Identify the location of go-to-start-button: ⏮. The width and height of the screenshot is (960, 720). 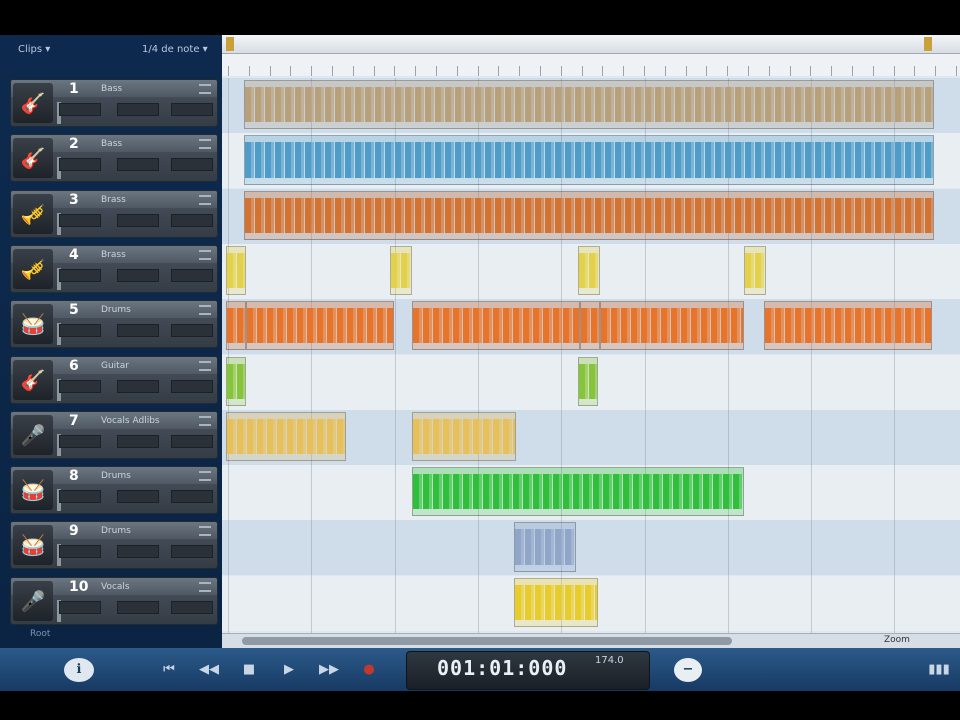
(169, 670).